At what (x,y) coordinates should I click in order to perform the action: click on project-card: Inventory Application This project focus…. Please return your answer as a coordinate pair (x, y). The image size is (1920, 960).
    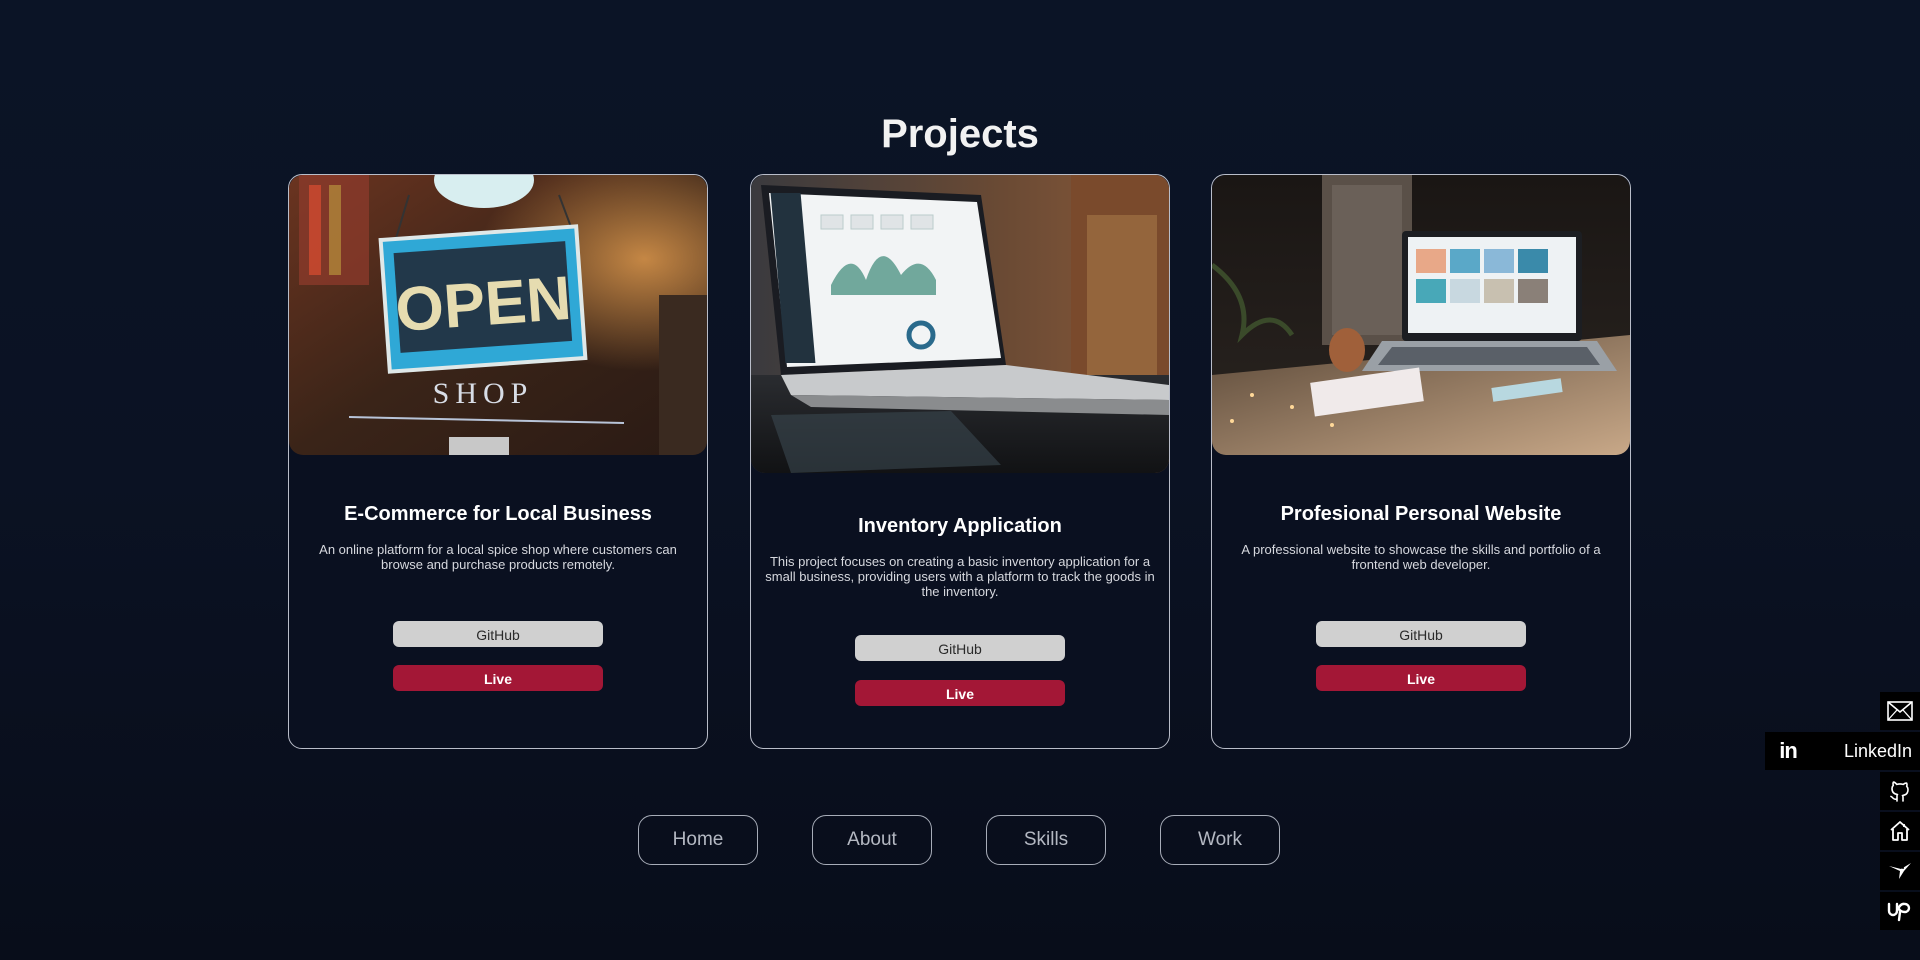
    Looking at the image, I should click on (960, 461).